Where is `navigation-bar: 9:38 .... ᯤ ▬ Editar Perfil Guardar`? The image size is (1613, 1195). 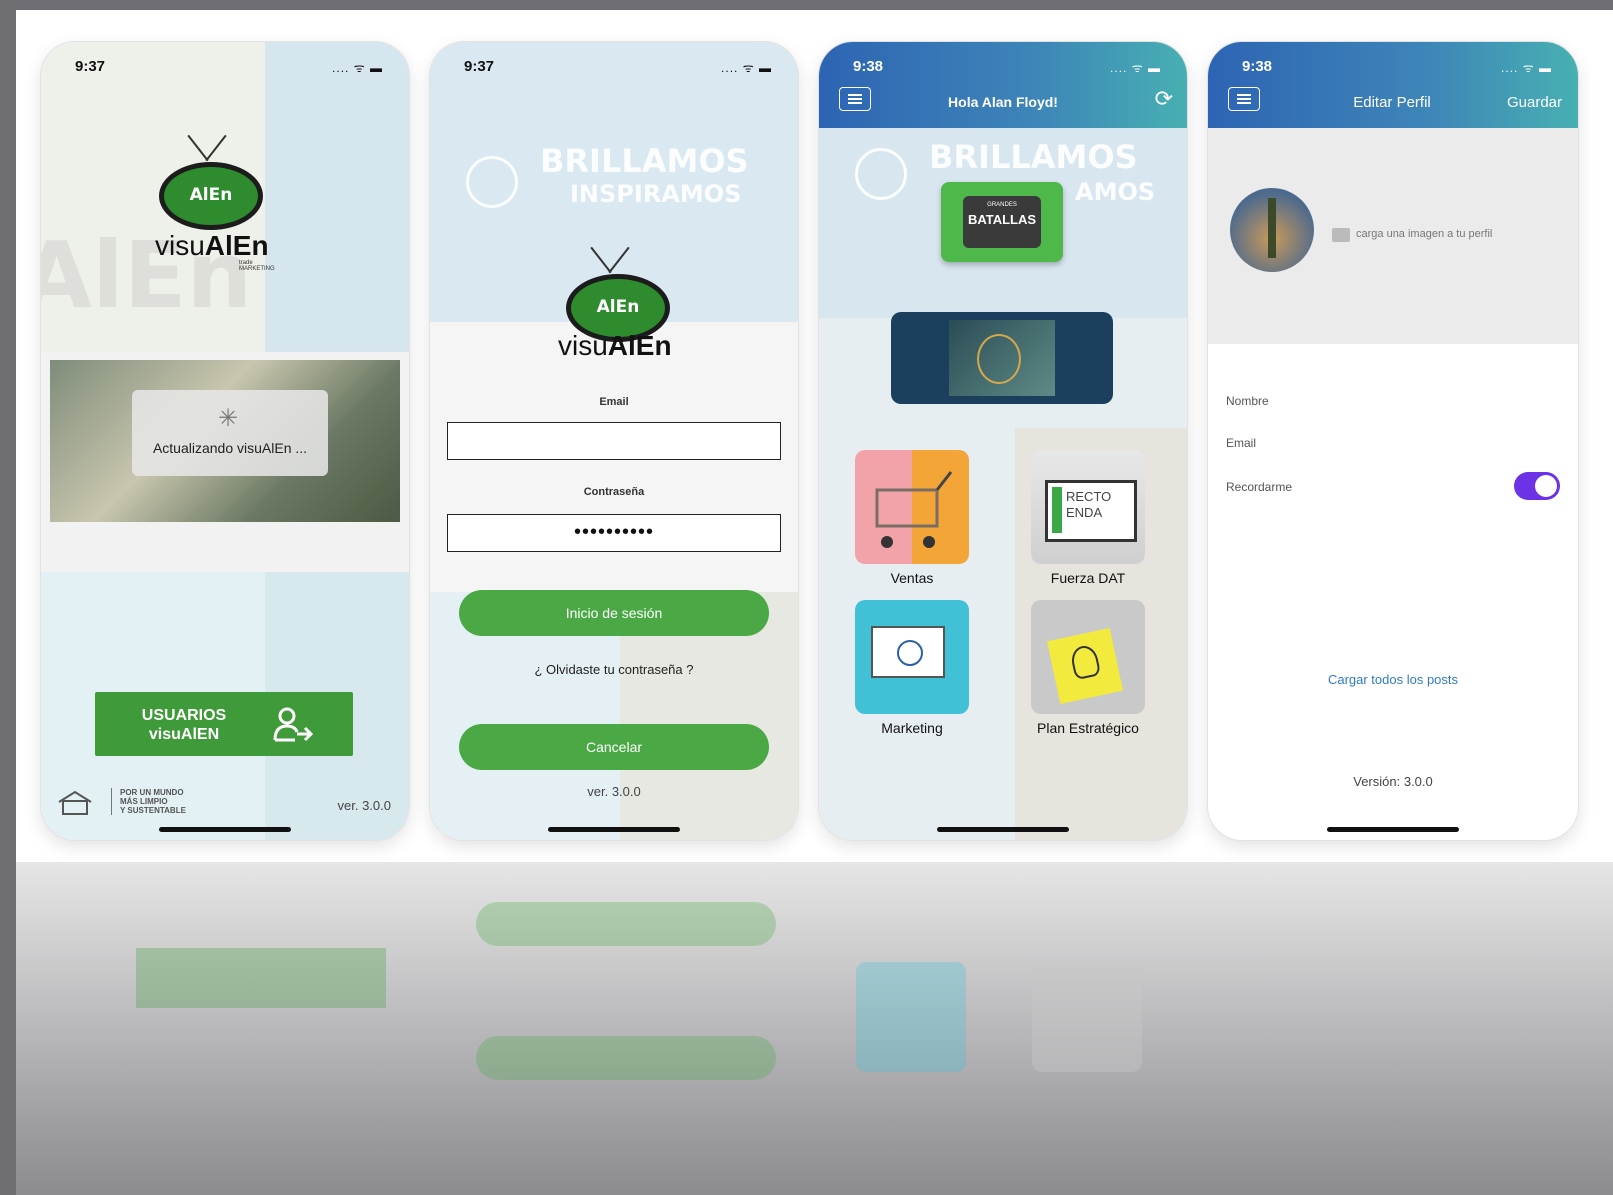 navigation-bar: 9:38 .... ᯤ ▬ Editar Perfil Guardar is located at coordinates (1393, 85).